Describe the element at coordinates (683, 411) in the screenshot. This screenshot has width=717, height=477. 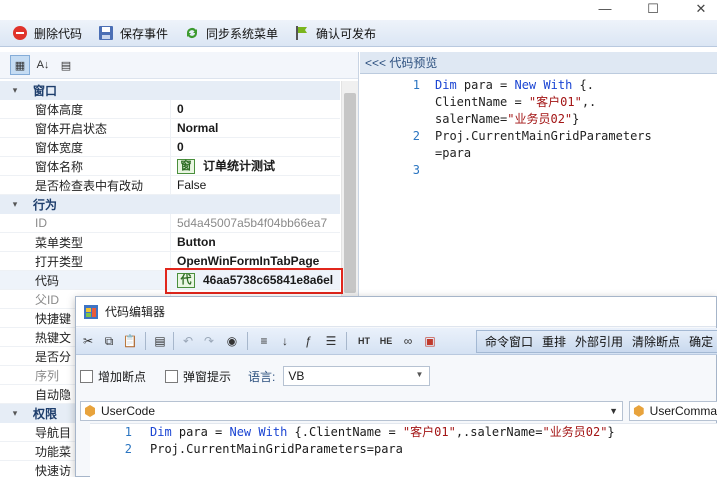
I see `member-combo-value: UserComma` at that location.